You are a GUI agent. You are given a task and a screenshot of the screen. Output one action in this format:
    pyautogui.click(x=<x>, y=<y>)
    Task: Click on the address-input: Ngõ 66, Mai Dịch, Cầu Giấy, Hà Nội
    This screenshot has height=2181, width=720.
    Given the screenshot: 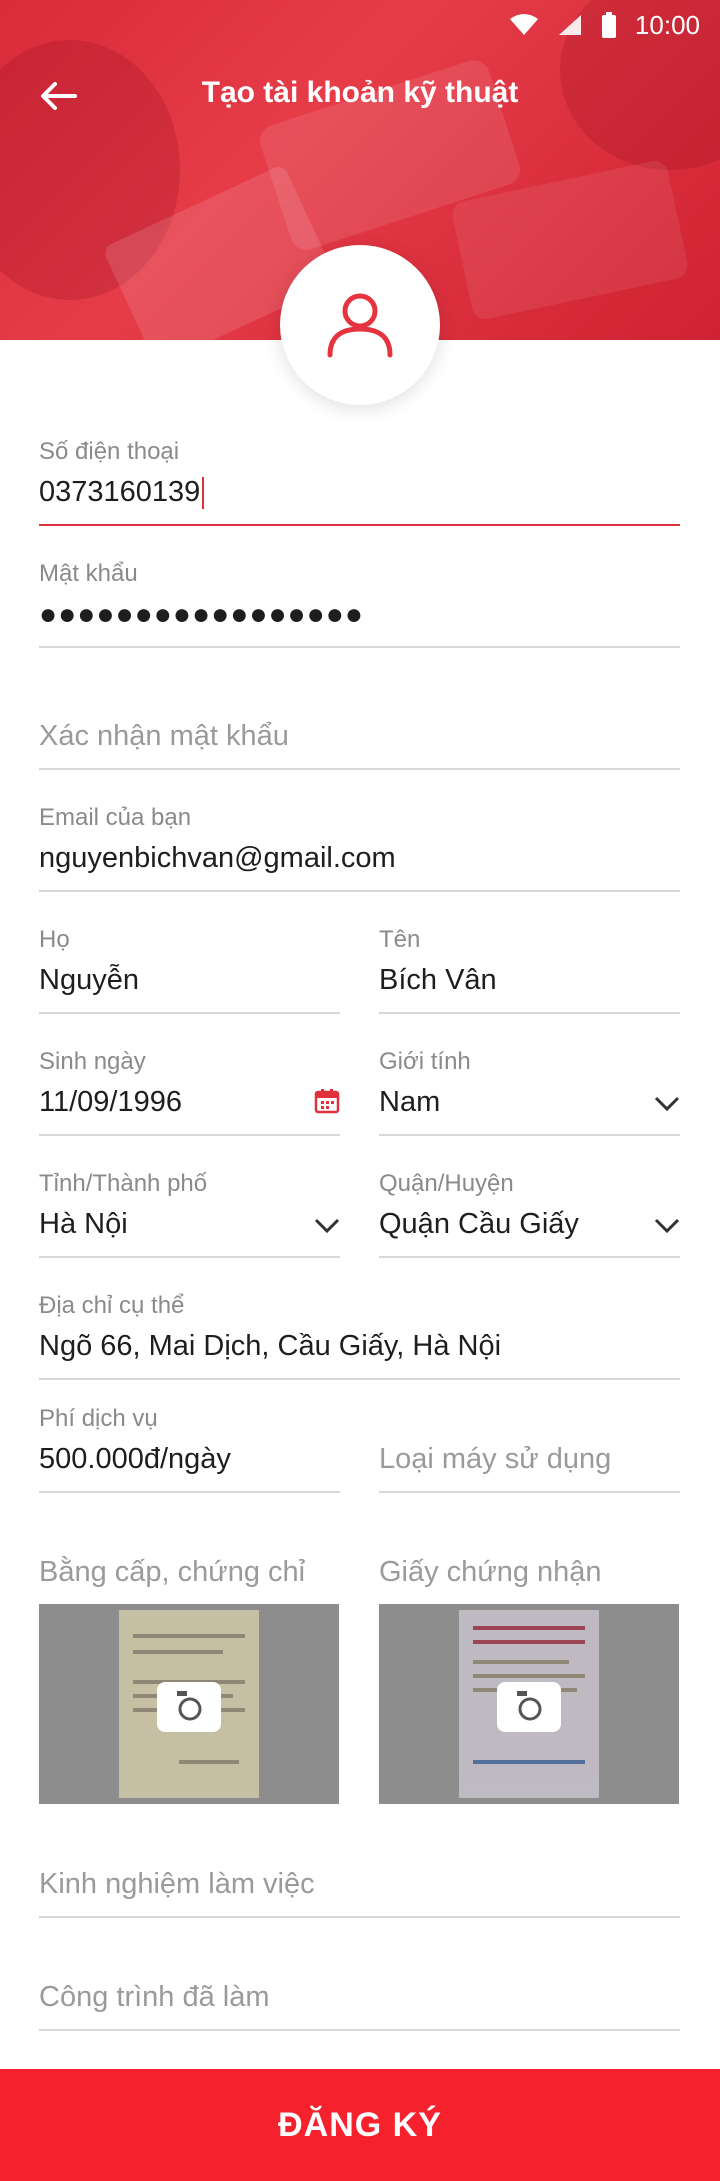 What is the action you would take?
    pyautogui.click(x=270, y=1346)
    